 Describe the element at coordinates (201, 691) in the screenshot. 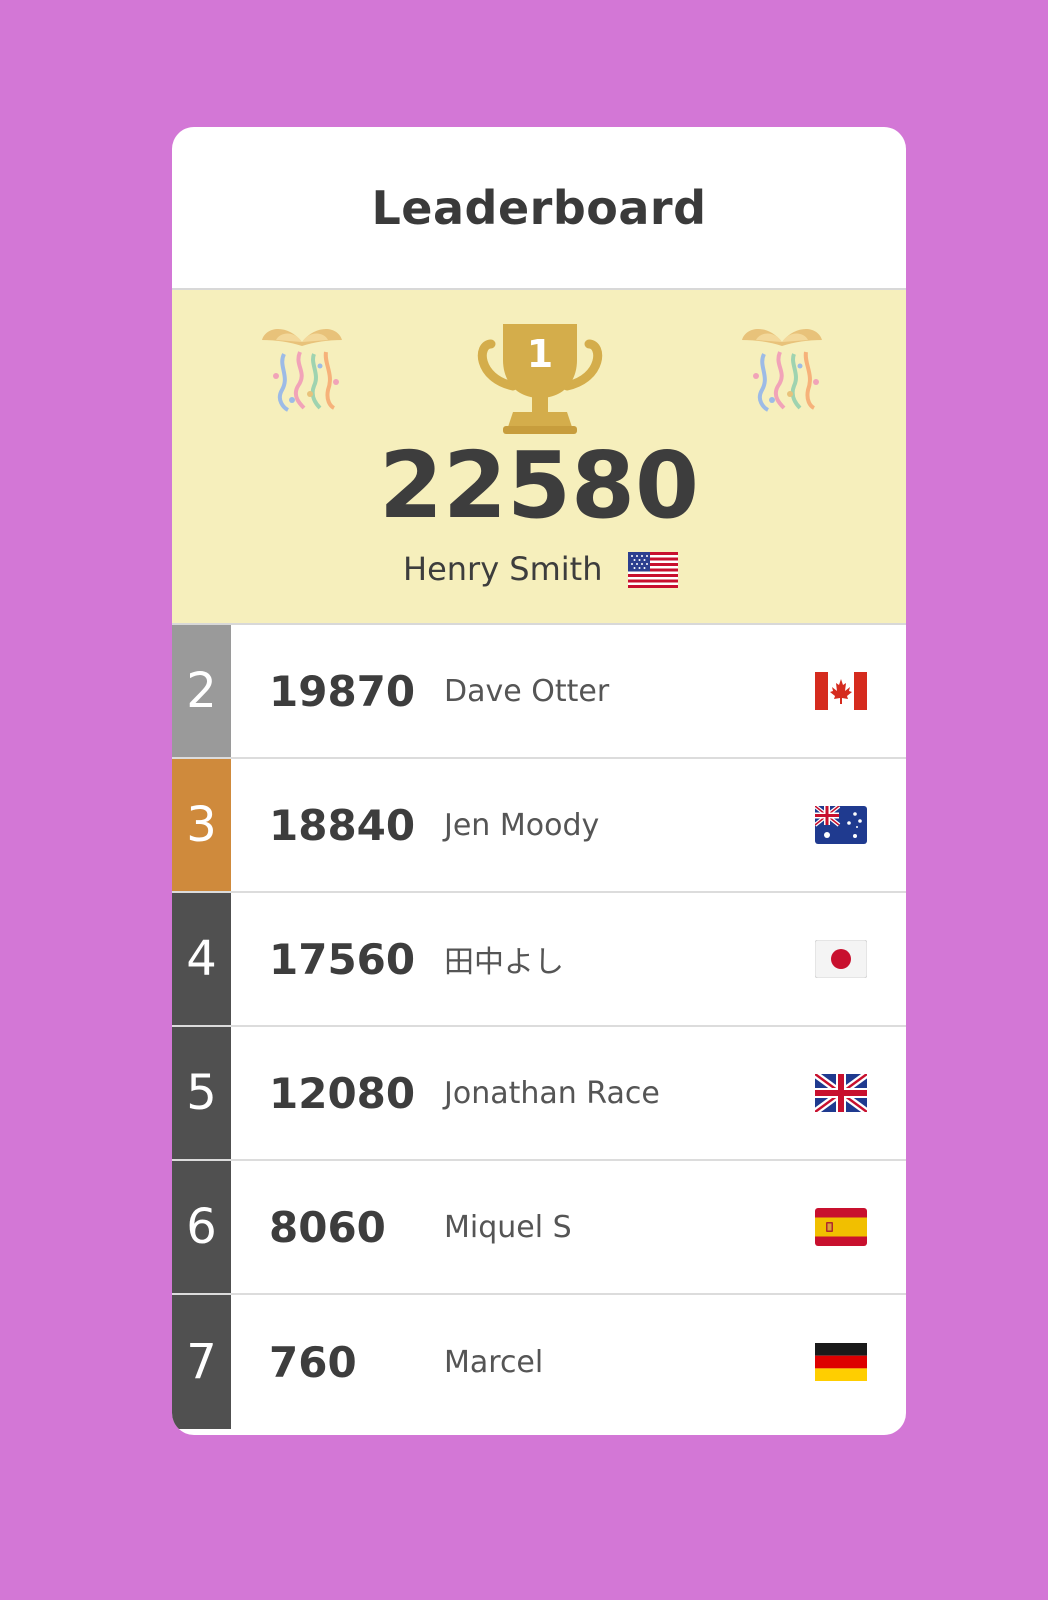

I see `rank-badge: 2` at that location.